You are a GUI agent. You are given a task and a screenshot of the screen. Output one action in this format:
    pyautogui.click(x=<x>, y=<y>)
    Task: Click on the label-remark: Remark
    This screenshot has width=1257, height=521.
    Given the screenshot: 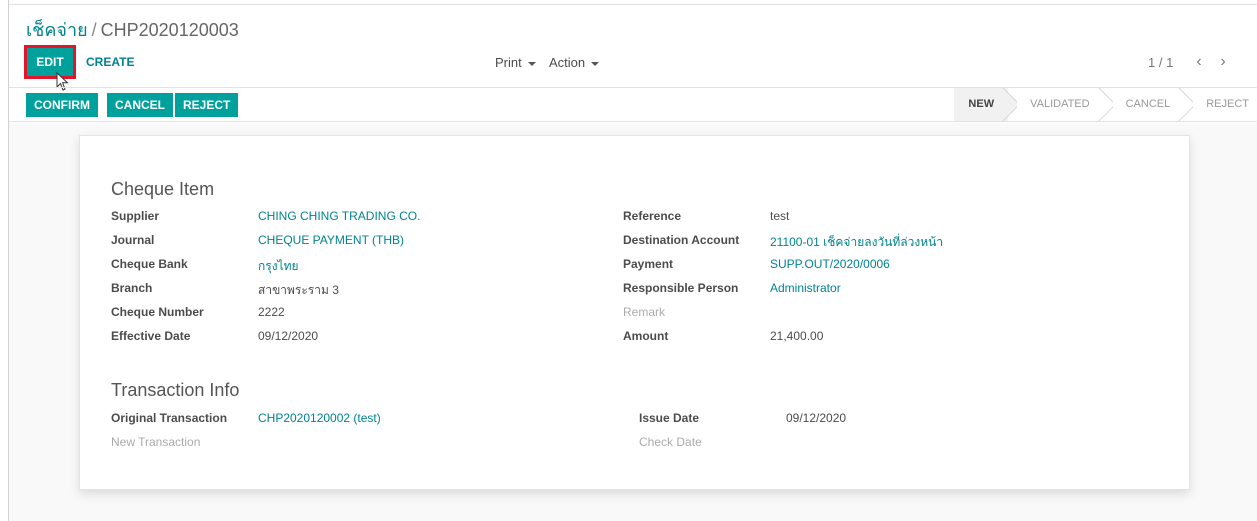 What is the action you would take?
    pyautogui.click(x=644, y=312)
    